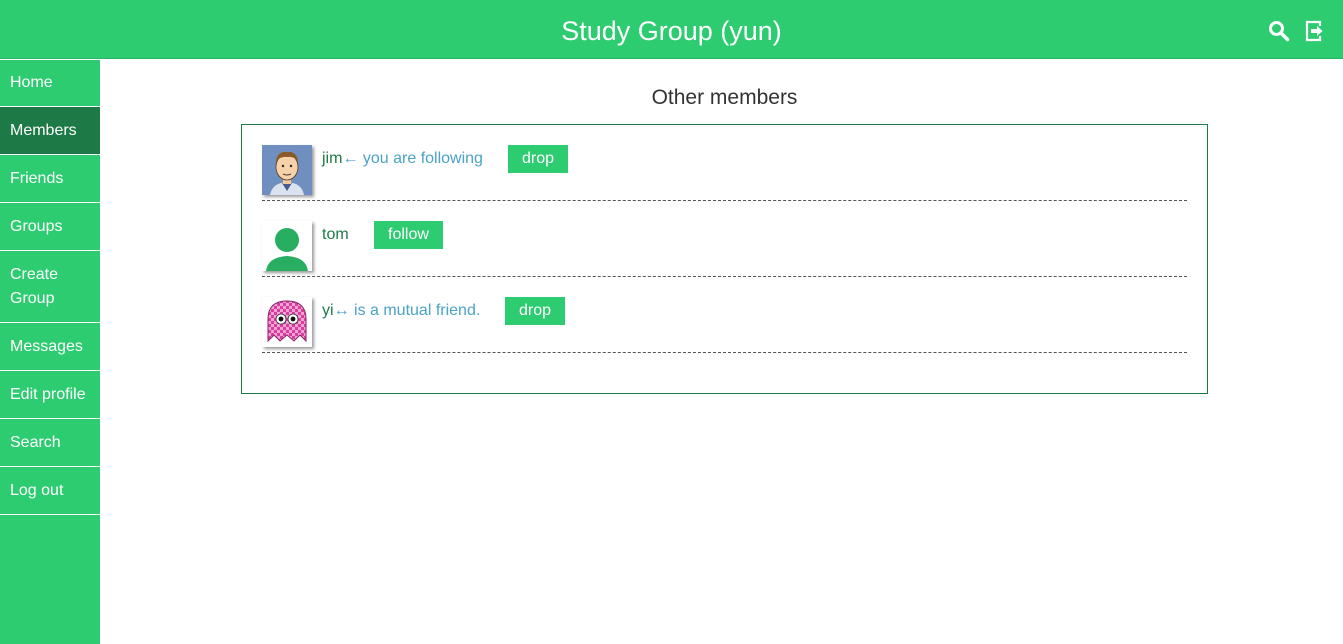  What do you see at coordinates (724, 325) in the screenshot?
I see `member-row: yi↔ is a mutual friend. drop` at bounding box center [724, 325].